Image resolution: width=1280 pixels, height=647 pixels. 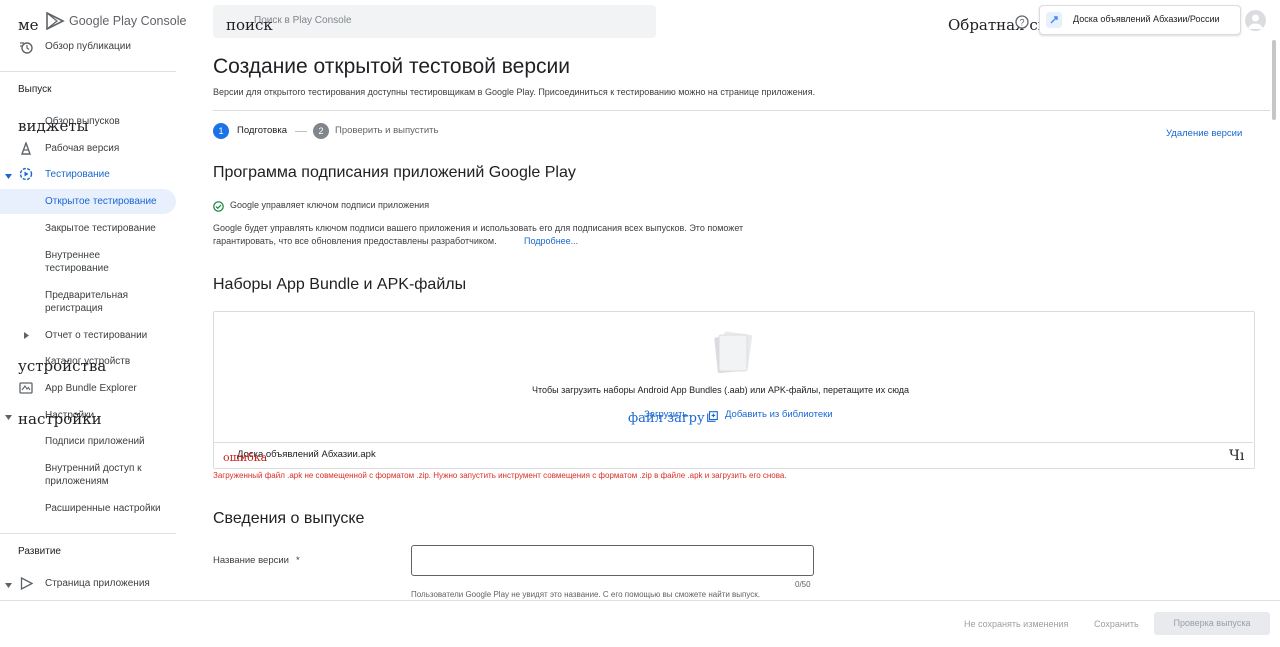 What do you see at coordinates (251, 560) in the screenshot?
I see `release-name-label: Название версии` at bounding box center [251, 560].